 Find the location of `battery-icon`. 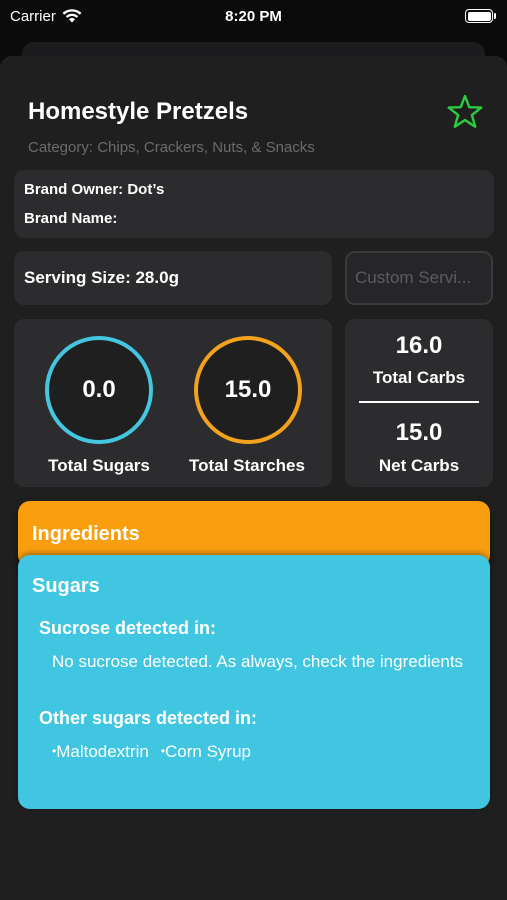

battery-icon is located at coordinates (480, 16).